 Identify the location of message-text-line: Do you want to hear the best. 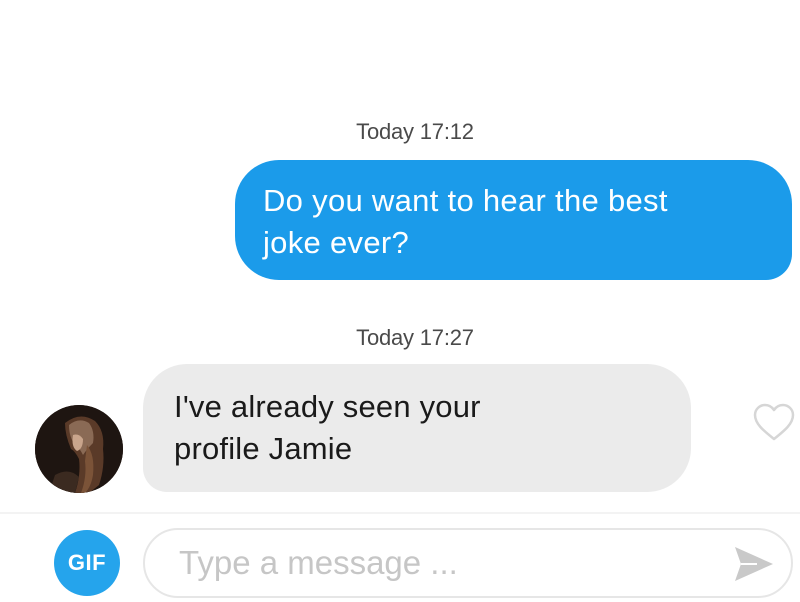
(465, 200).